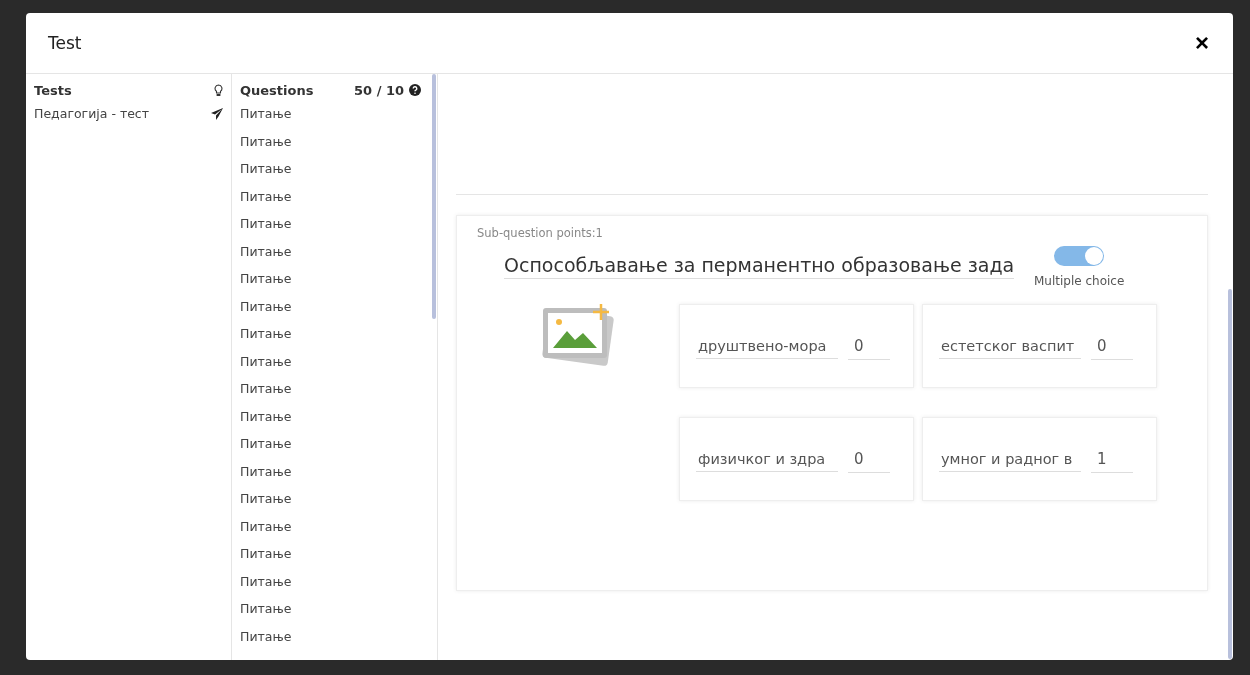 The image size is (1250, 675). Describe the element at coordinates (1079, 256) in the screenshot. I see `multiple-choice-toggle` at that location.